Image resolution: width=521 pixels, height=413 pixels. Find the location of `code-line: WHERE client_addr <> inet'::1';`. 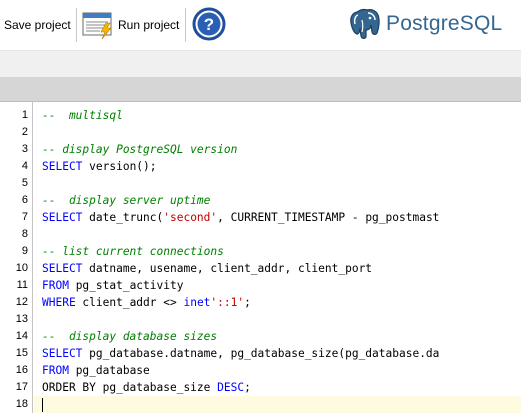

code-line: WHERE client_addr <> inet'::1'; is located at coordinates (146, 302).